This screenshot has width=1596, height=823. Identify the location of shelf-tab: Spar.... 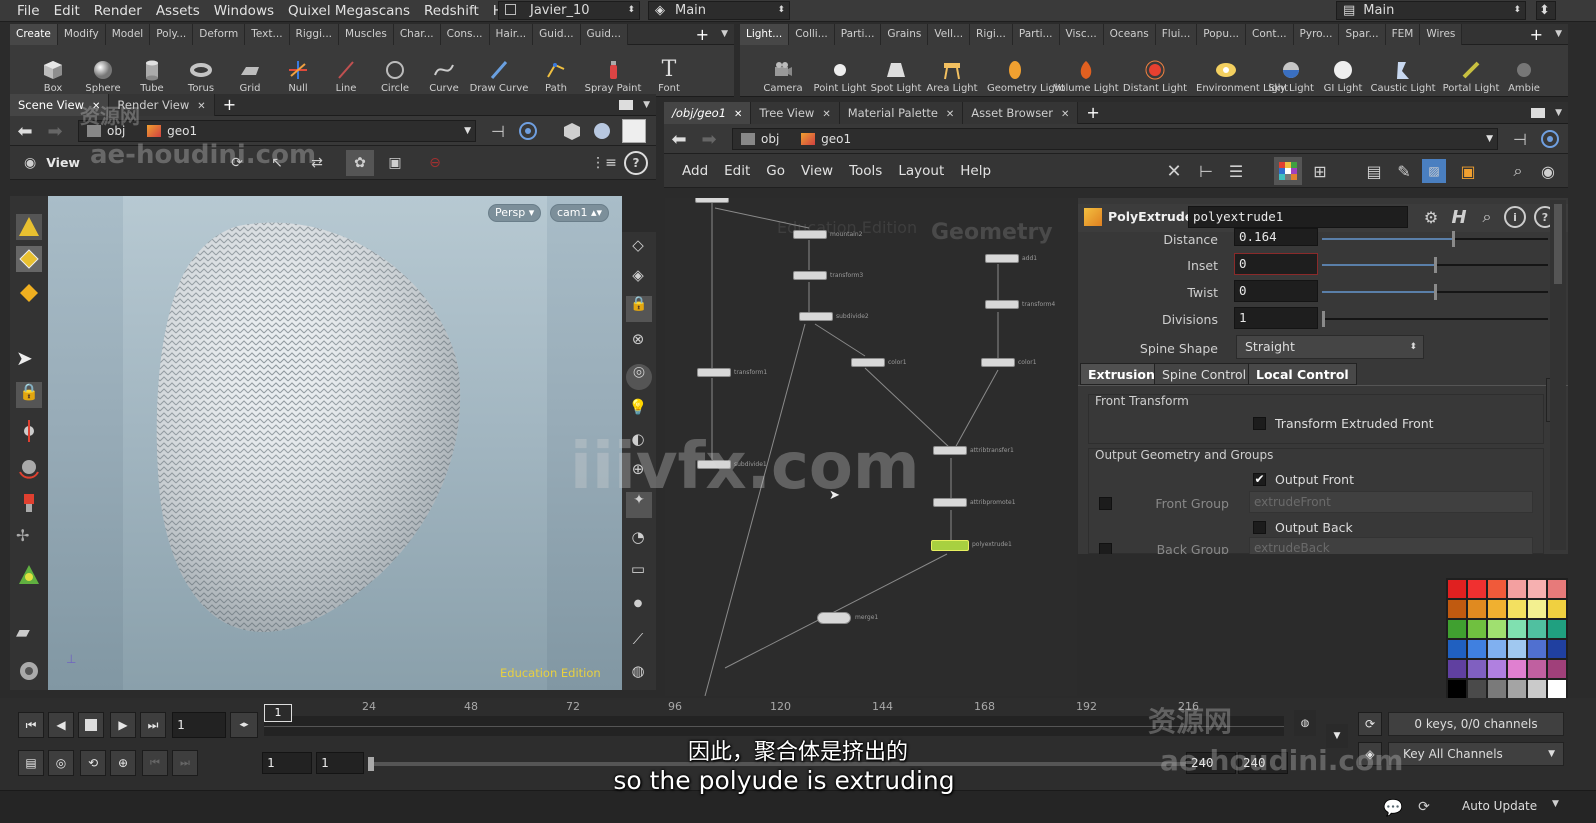
(1362, 34).